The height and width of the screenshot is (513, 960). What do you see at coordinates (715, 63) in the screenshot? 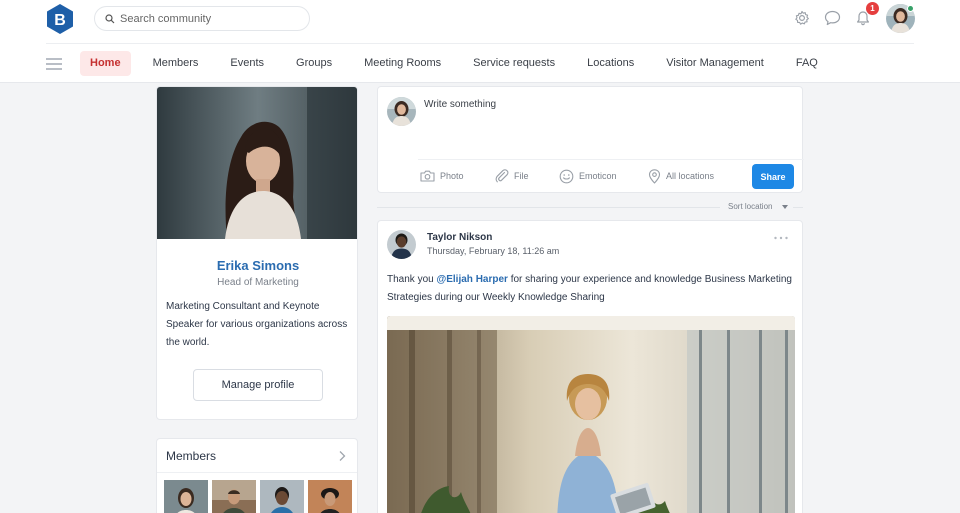
I see `nav-visitor-management: Visitor Management` at bounding box center [715, 63].